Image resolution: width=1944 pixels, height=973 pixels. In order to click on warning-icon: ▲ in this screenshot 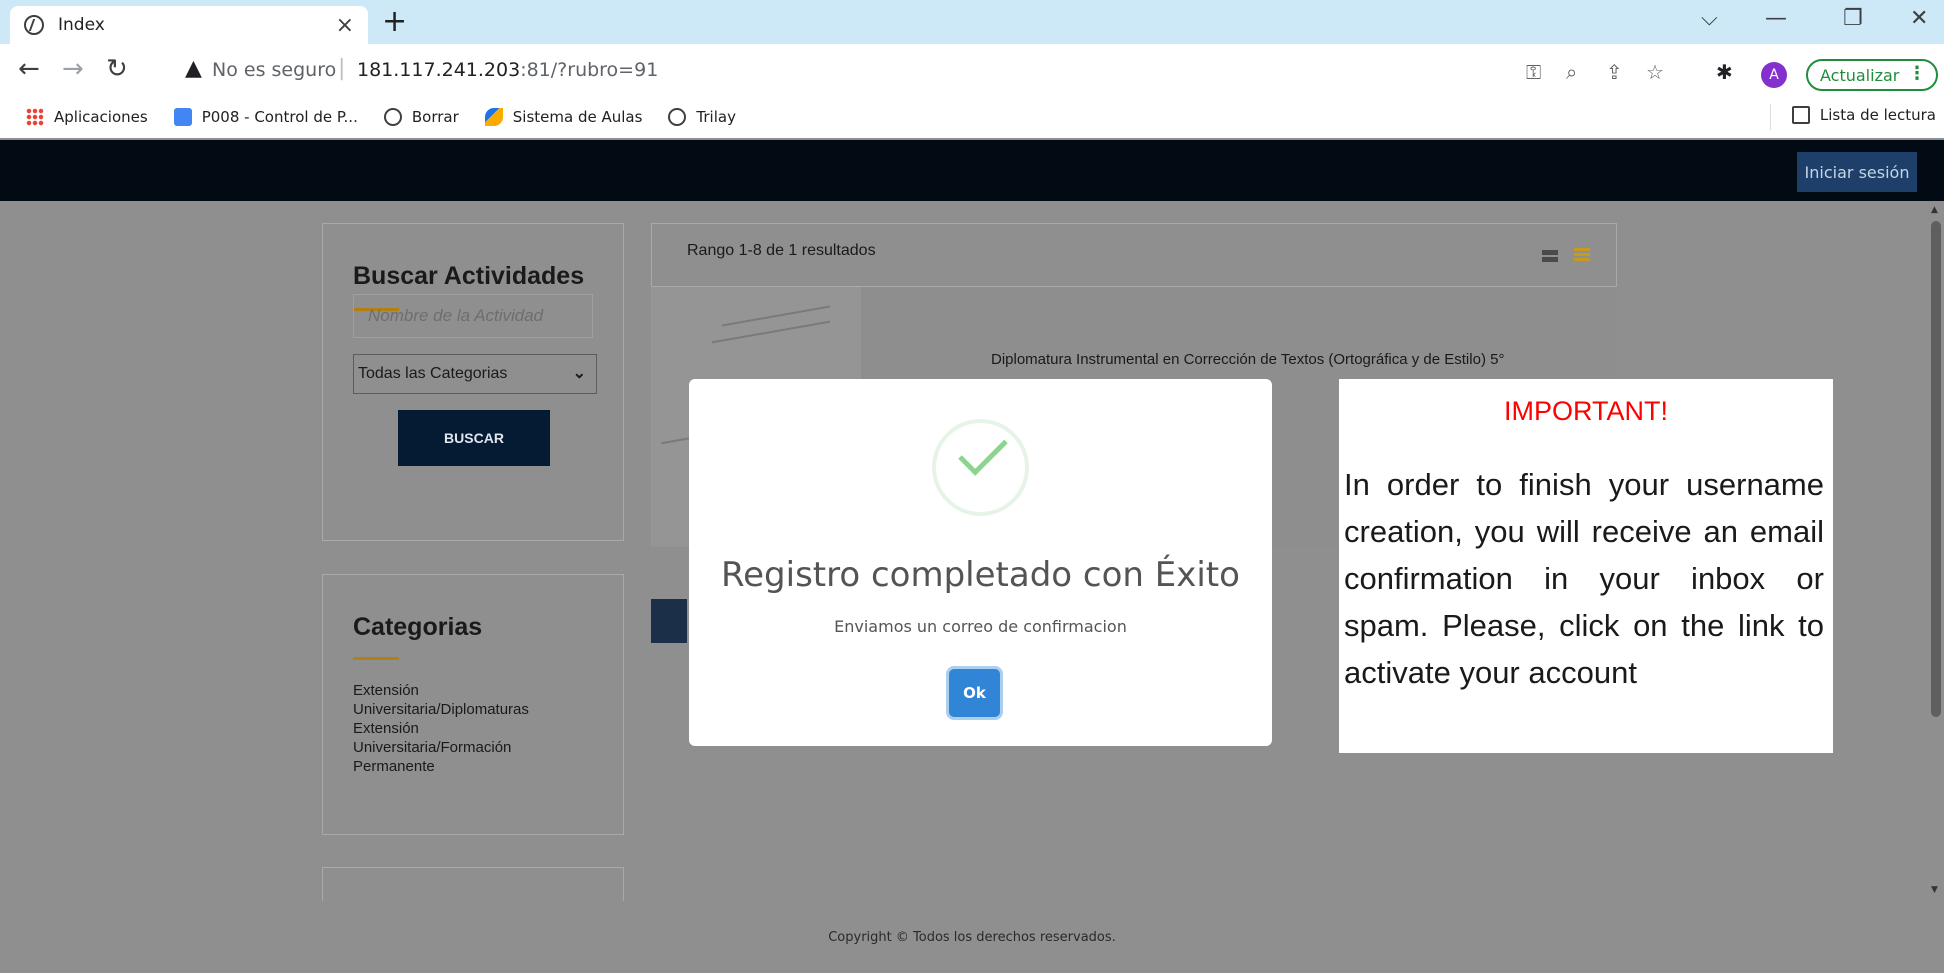, I will do `click(193, 68)`.